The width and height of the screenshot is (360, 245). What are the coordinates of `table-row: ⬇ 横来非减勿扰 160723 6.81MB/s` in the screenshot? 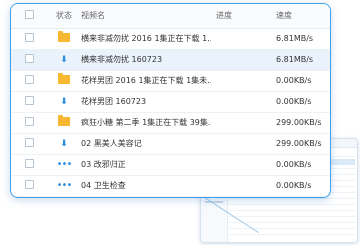 It's located at (170, 60).